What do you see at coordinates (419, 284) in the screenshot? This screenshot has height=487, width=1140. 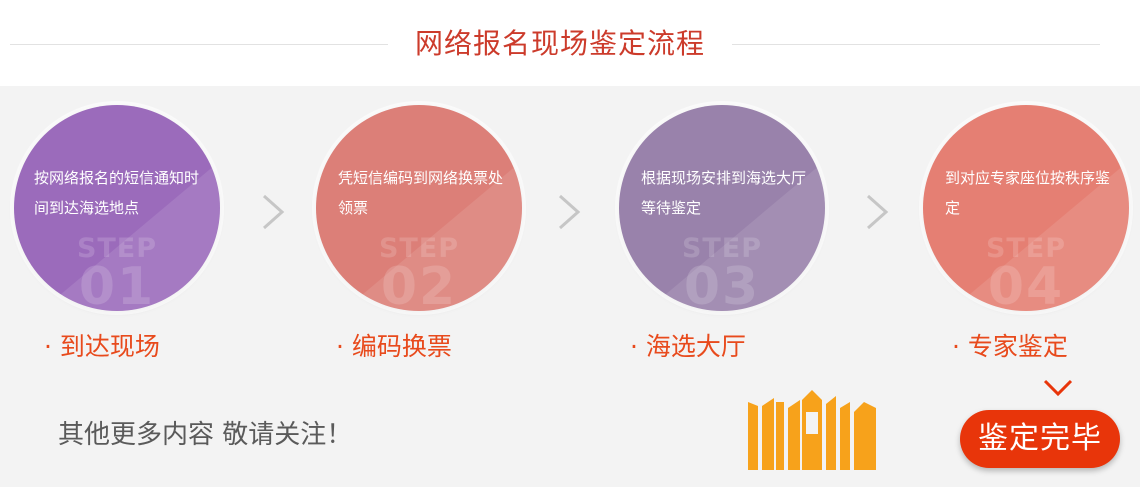 I see `step-2-watermark-number: 02` at bounding box center [419, 284].